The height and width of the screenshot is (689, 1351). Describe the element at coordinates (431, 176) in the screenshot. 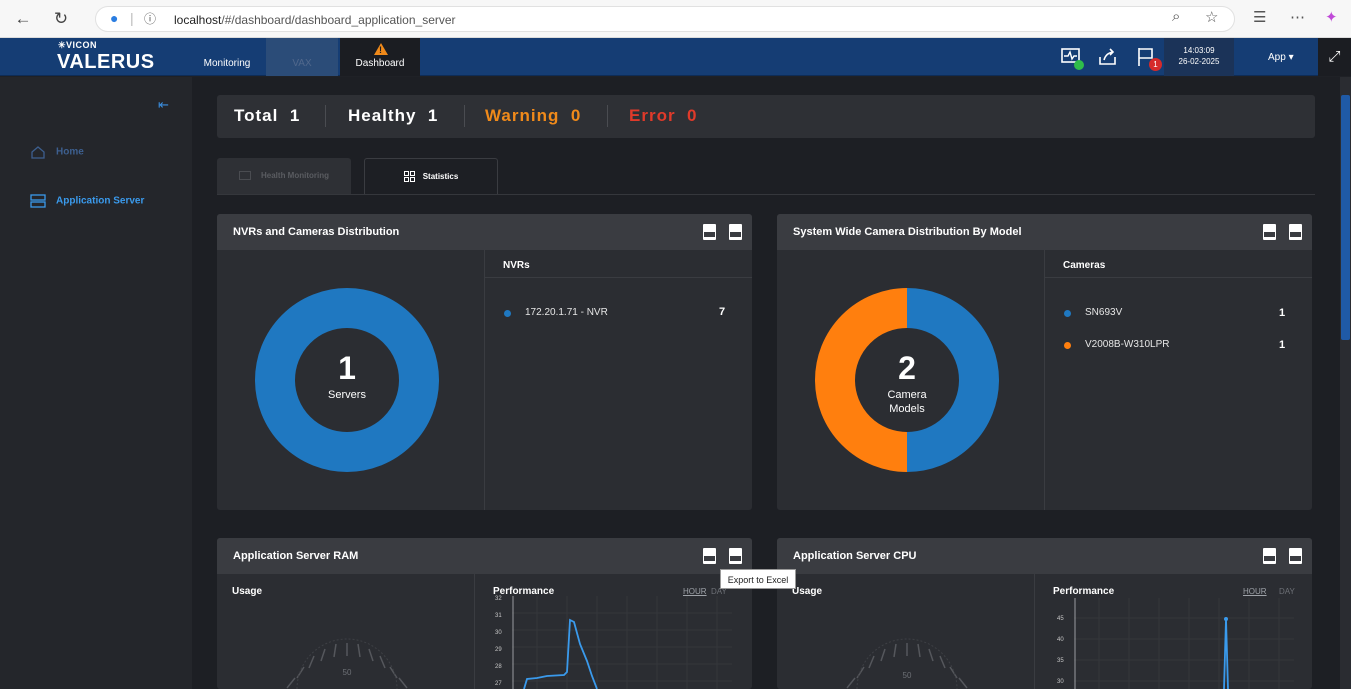

I see `tab-statistics: Statistics` at that location.